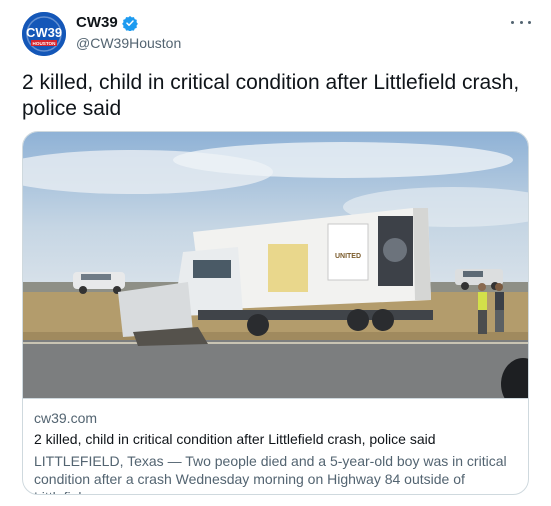 This screenshot has height=506, width=551. Describe the element at coordinates (521, 22) in the screenshot. I see `more-options-icon` at that location.